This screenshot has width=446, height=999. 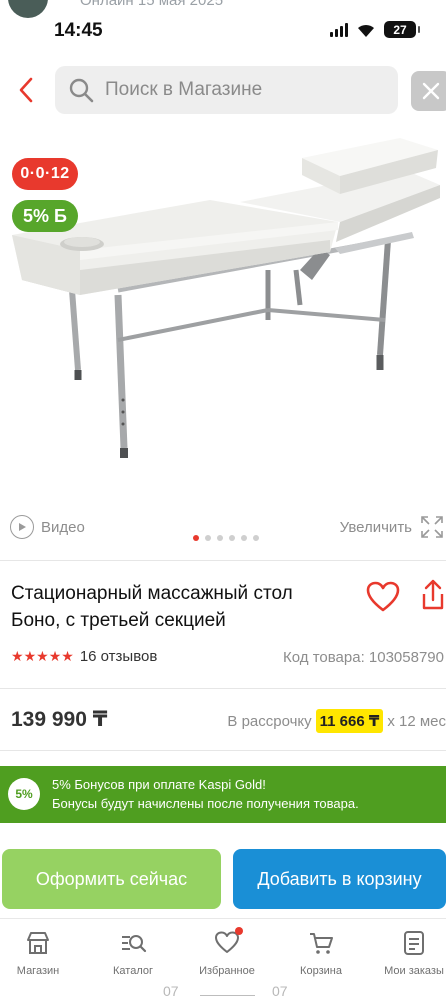 I want to click on search-header: Поиск в Магазине, so click(x=223, y=91).